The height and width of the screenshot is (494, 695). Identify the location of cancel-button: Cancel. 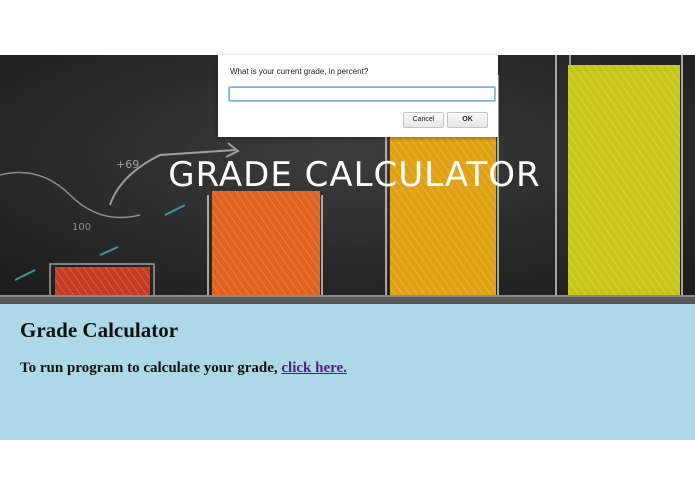
(423, 120).